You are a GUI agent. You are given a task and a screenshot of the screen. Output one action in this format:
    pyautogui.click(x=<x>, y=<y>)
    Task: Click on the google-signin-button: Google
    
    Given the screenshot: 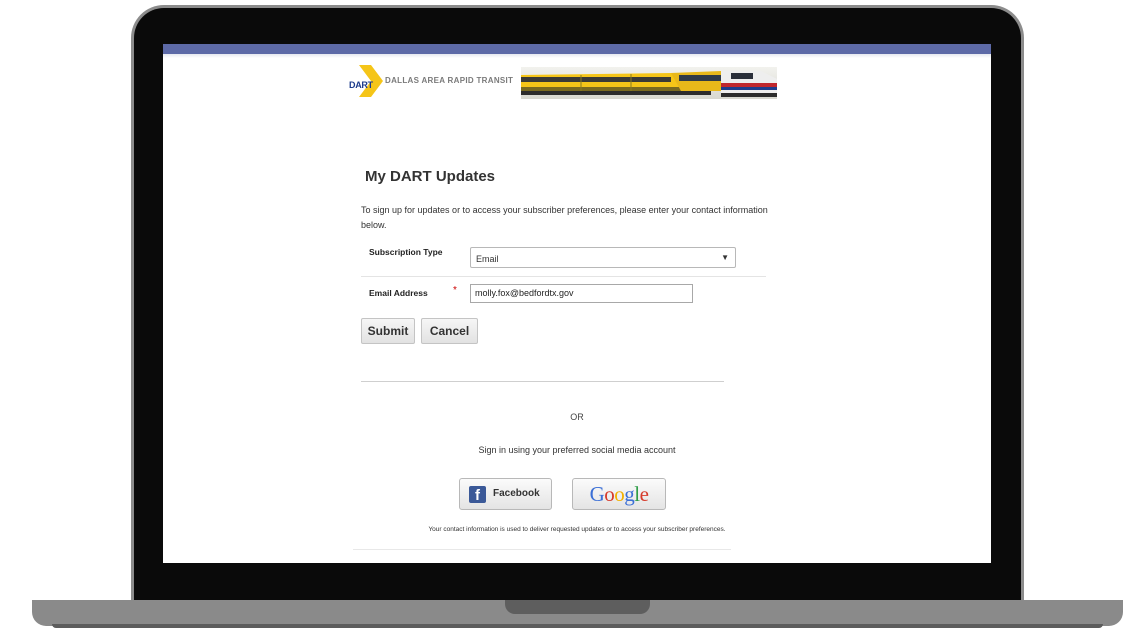 What is the action you would take?
    pyautogui.click(x=619, y=494)
    